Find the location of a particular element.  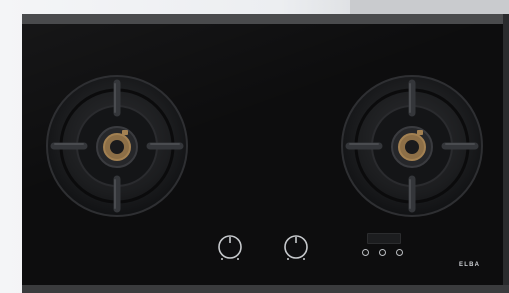

right-knob is located at coordinates (296, 247).